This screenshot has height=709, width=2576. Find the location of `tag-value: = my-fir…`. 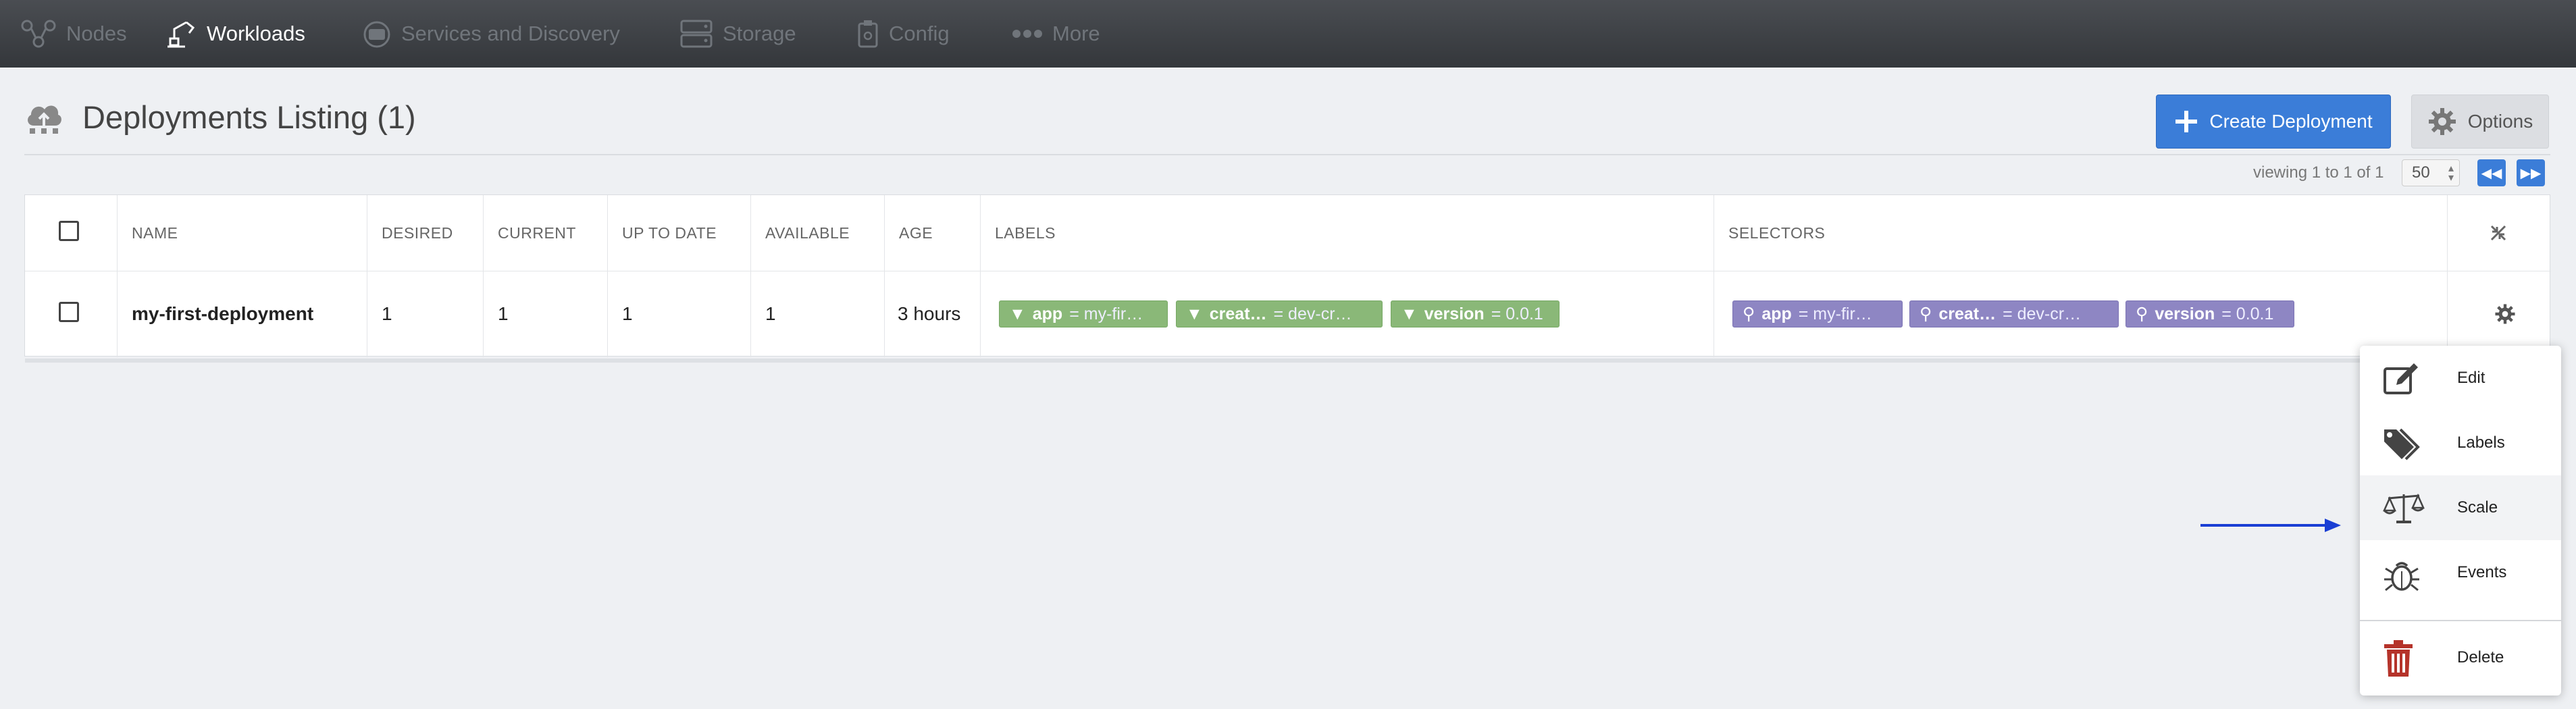

tag-value: = my-fir… is located at coordinates (1835, 313).